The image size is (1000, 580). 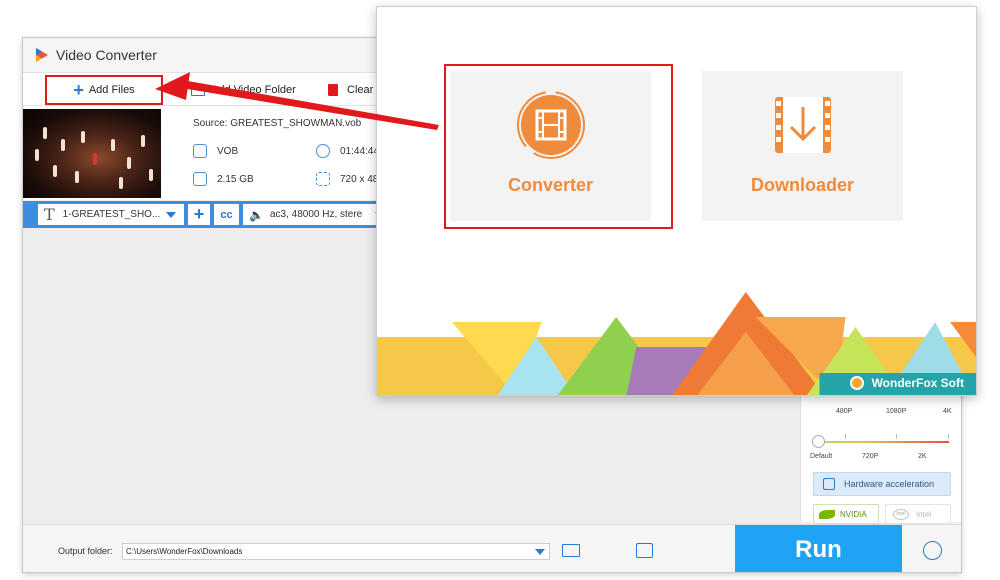 I want to click on download-film-icon, so click(x=803, y=125).